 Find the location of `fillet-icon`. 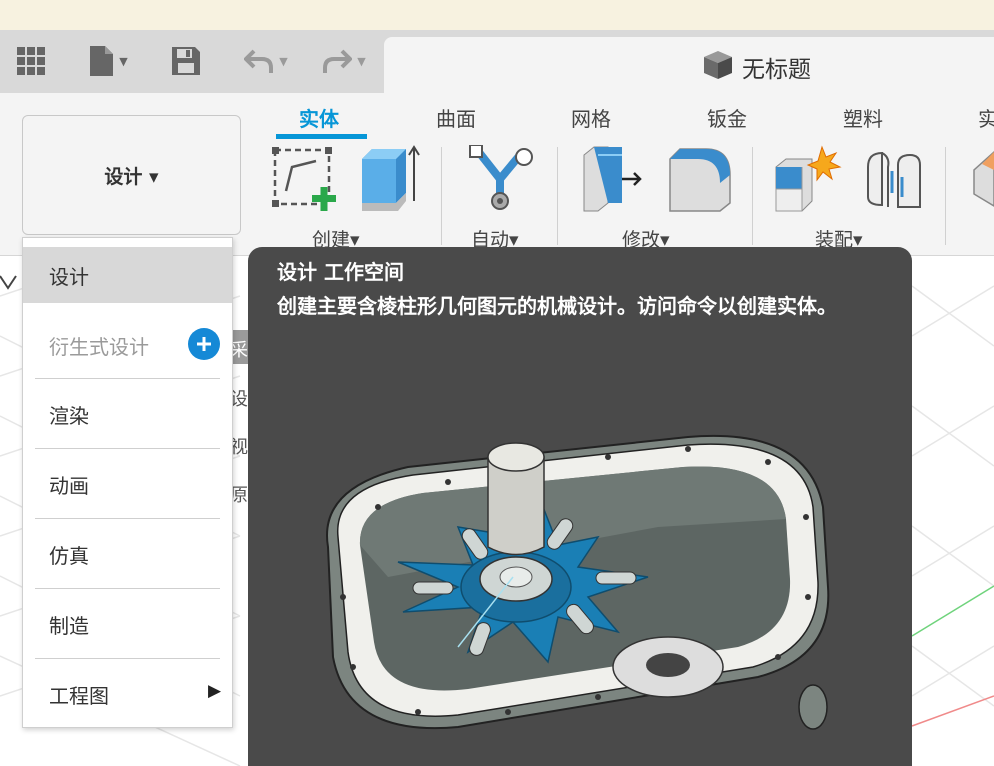

fillet-icon is located at coordinates (700, 179).